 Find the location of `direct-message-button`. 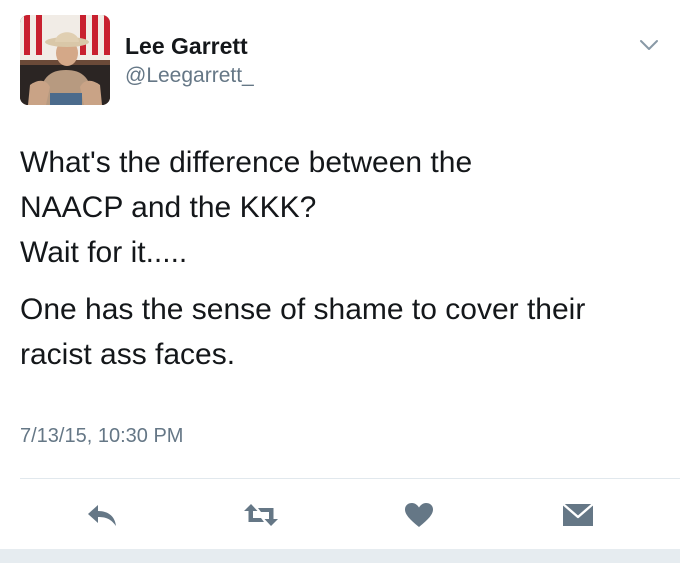

direct-message-button is located at coordinates (578, 515).